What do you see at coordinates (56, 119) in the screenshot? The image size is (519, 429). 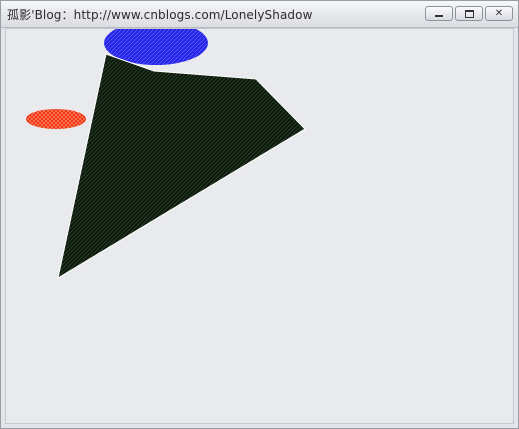 I see `red-ellipse` at bounding box center [56, 119].